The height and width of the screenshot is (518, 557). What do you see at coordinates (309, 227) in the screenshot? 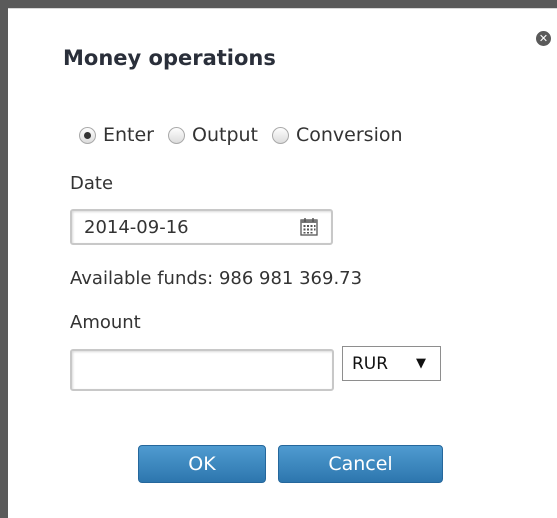
I see `calendar-icon` at bounding box center [309, 227].